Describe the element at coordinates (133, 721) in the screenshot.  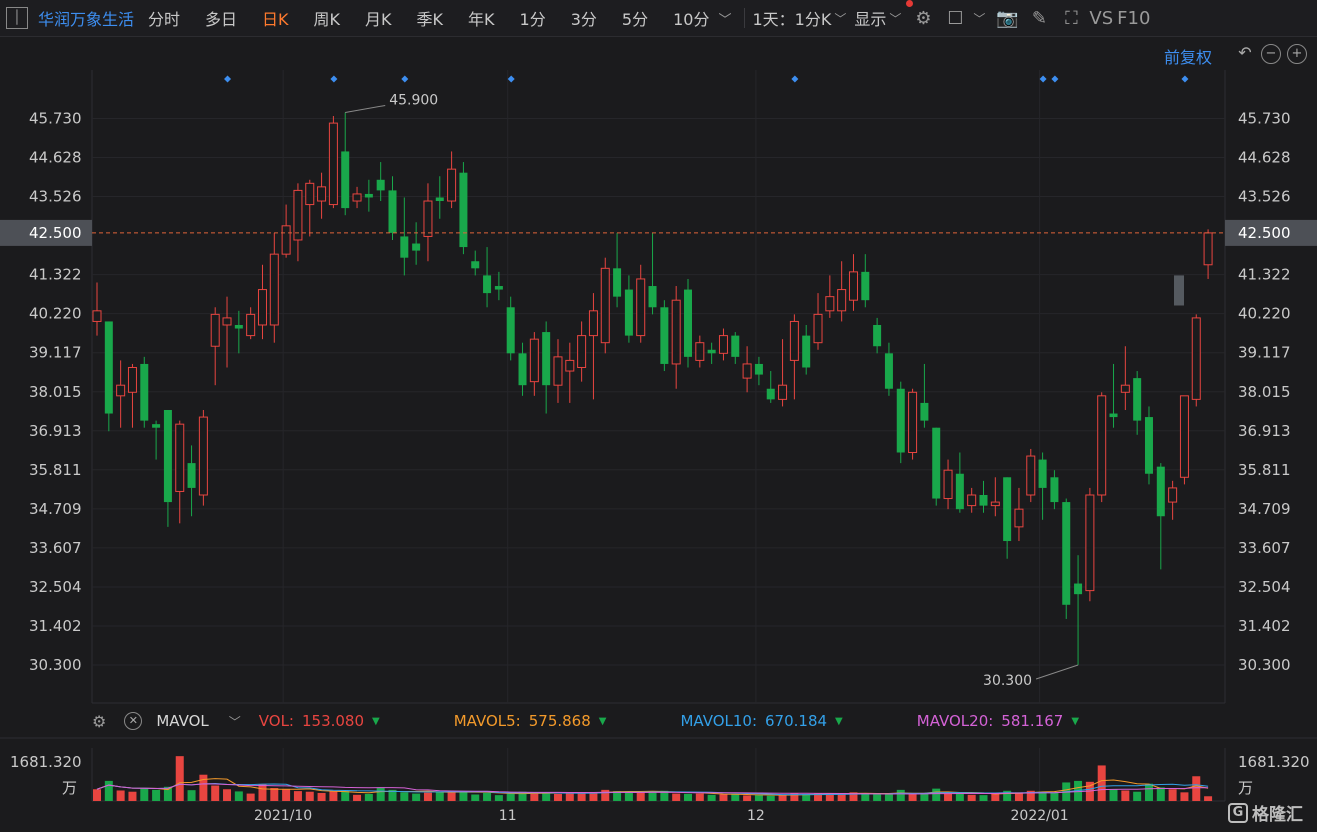
I see `close-icon: ✕` at that location.